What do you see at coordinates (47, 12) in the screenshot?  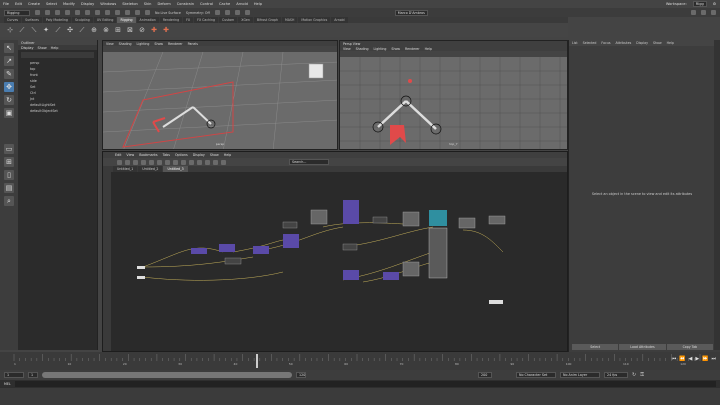 I see `open-scene-icon` at bounding box center [47, 12].